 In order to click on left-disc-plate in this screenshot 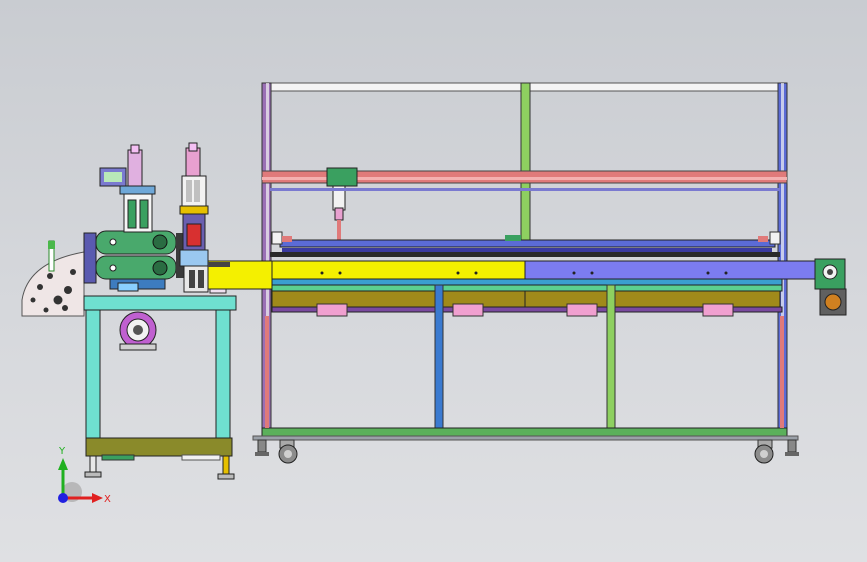, I will do `click(53, 278)`.